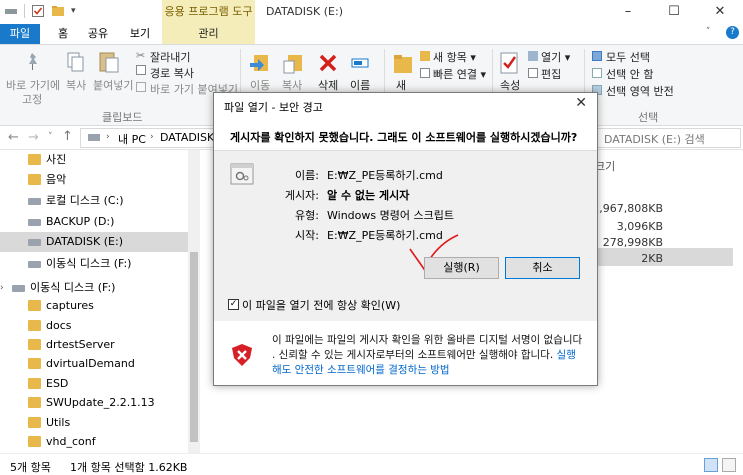 This screenshot has height=475, width=743. What do you see at coordinates (427, 340) in the screenshot?
I see `warning-line-1: 이 파일에는 파일의 게시자 확인을 위한 올바른 디지털 서명이 없습니다` at bounding box center [427, 340].